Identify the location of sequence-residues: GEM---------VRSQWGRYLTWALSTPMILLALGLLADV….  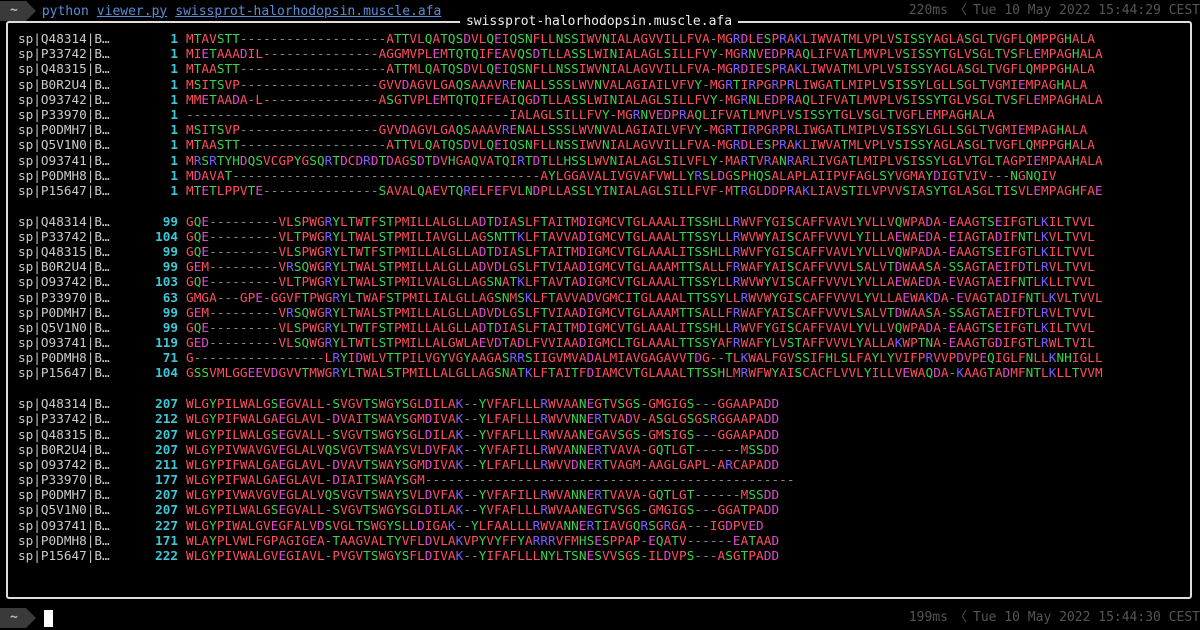
(640, 267).